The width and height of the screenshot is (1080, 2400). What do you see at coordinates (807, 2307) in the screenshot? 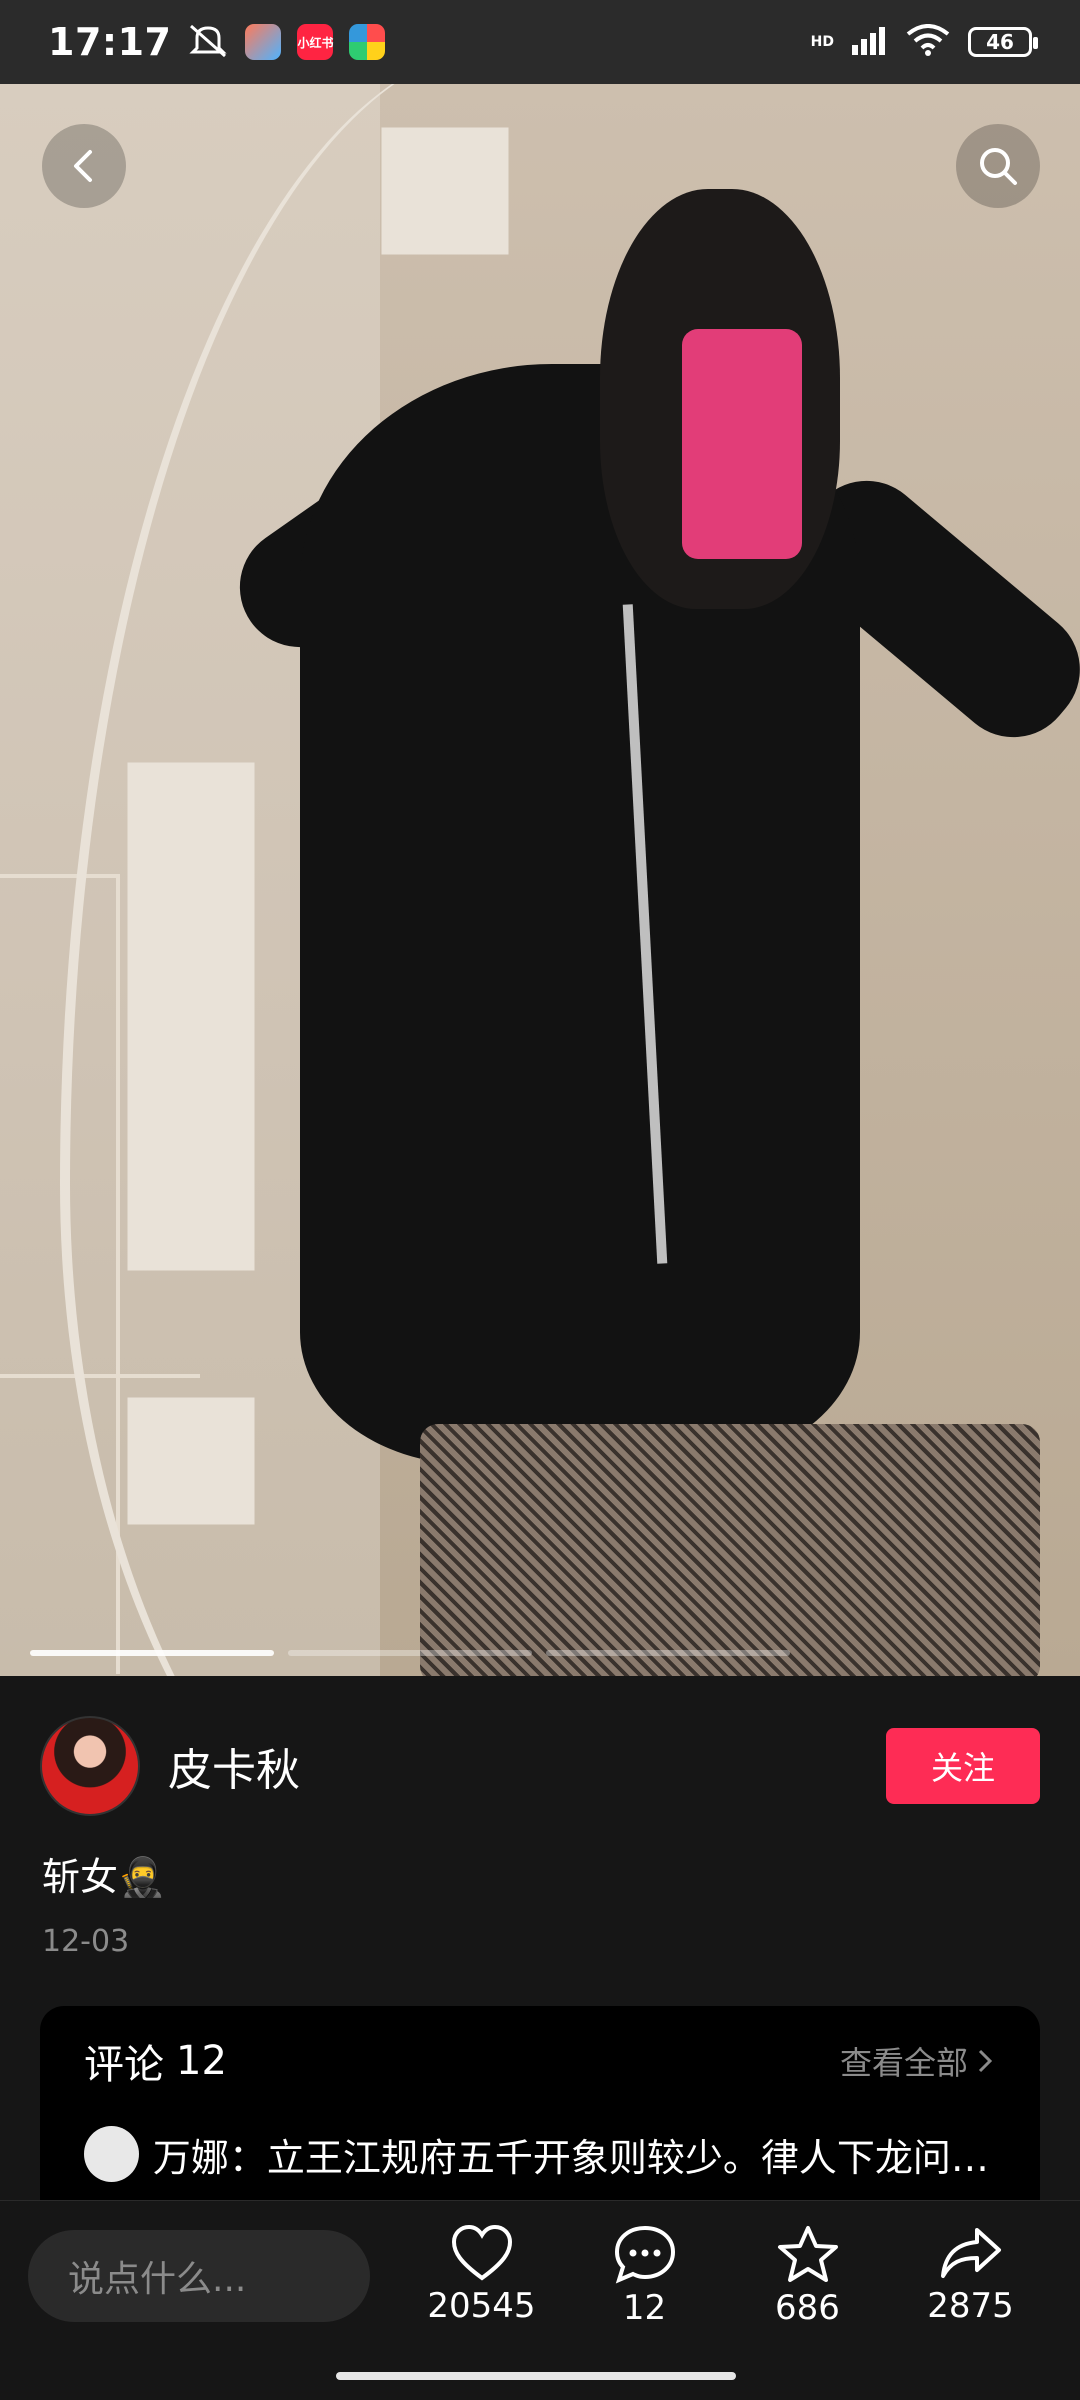
I see `favorite-count: 686` at bounding box center [807, 2307].